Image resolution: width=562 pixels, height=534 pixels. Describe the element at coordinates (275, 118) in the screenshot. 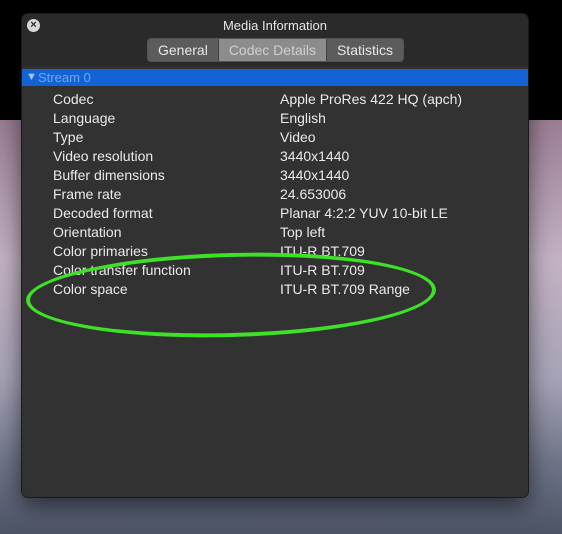

I see `property-row: Language English` at that location.